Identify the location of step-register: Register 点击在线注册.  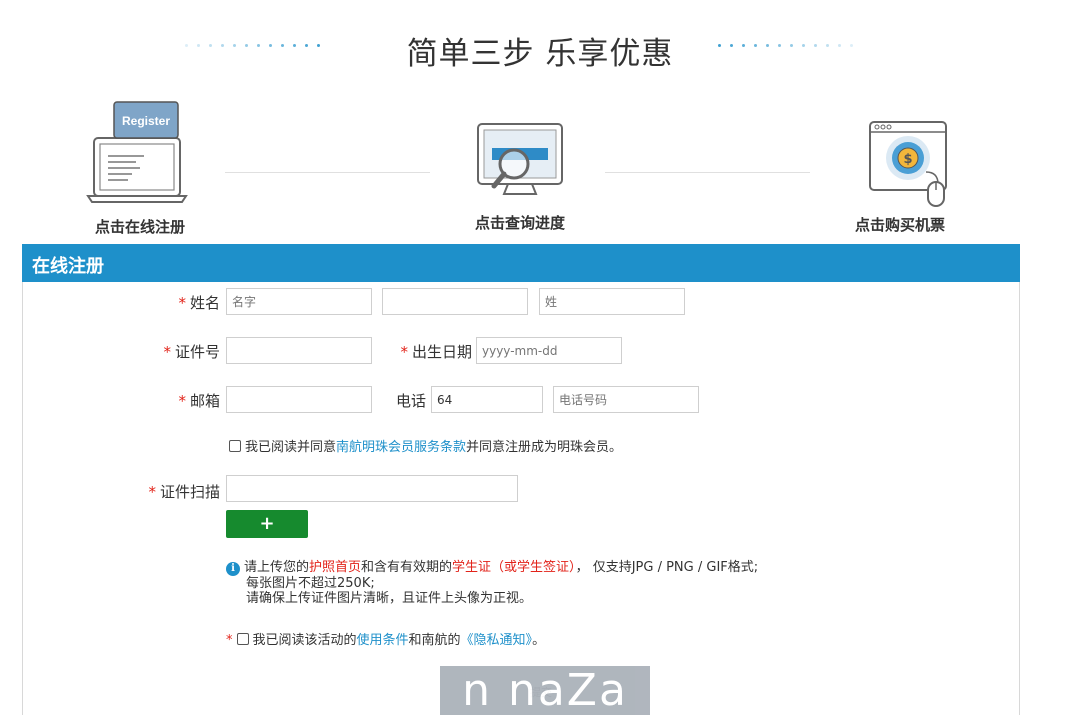
(140, 168).